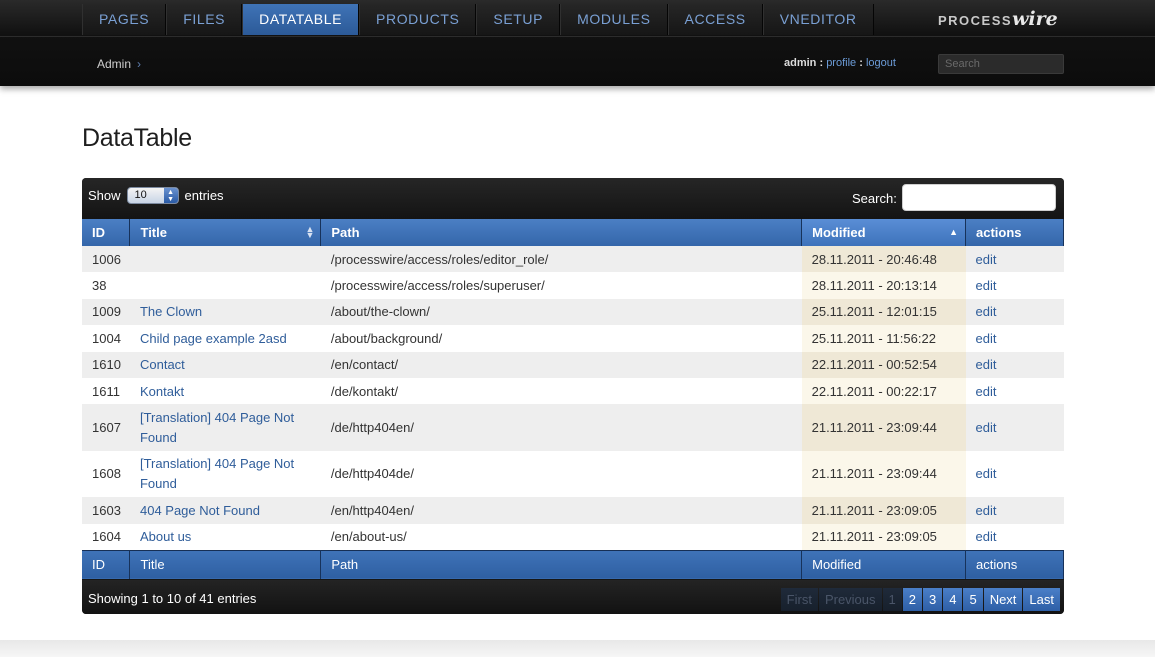 This screenshot has width=1155, height=657. Describe the element at coordinates (1041, 599) in the screenshot. I see `pagination-last-button: Last` at that location.